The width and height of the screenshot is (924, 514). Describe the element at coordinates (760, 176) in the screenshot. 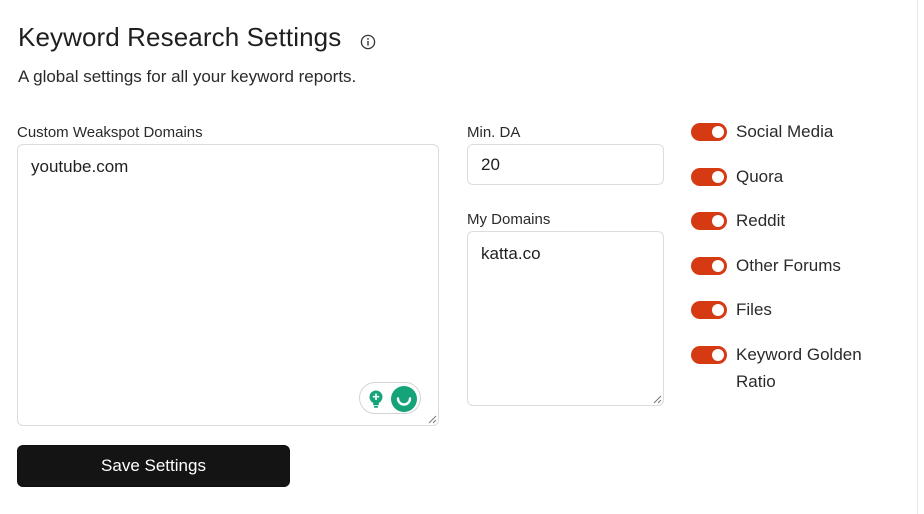

I see `quora-label: Quora` at that location.